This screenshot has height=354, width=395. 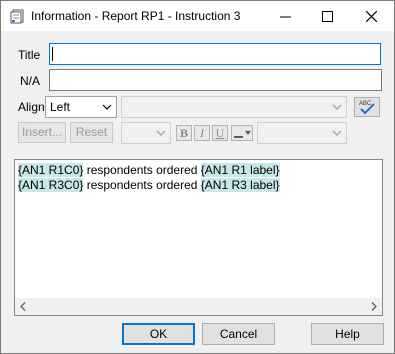 I want to click on title-input, so click(x=215, y=54).